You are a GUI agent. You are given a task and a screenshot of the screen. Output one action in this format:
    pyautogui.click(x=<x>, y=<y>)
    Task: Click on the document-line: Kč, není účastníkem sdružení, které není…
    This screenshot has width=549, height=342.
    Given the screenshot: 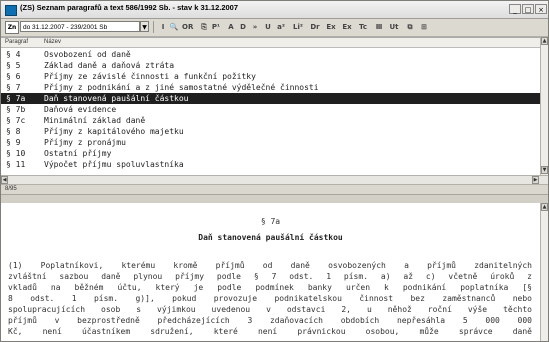 What is the action you would take?
    pyautogui.click(x=270, y=331)
    